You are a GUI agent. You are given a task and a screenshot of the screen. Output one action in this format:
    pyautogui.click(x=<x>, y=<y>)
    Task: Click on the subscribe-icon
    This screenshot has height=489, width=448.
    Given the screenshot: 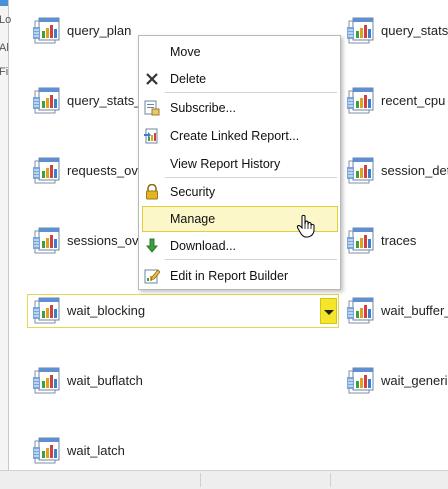 What is the action you would take?
    pyautogui.click(x=152, y=108)
    